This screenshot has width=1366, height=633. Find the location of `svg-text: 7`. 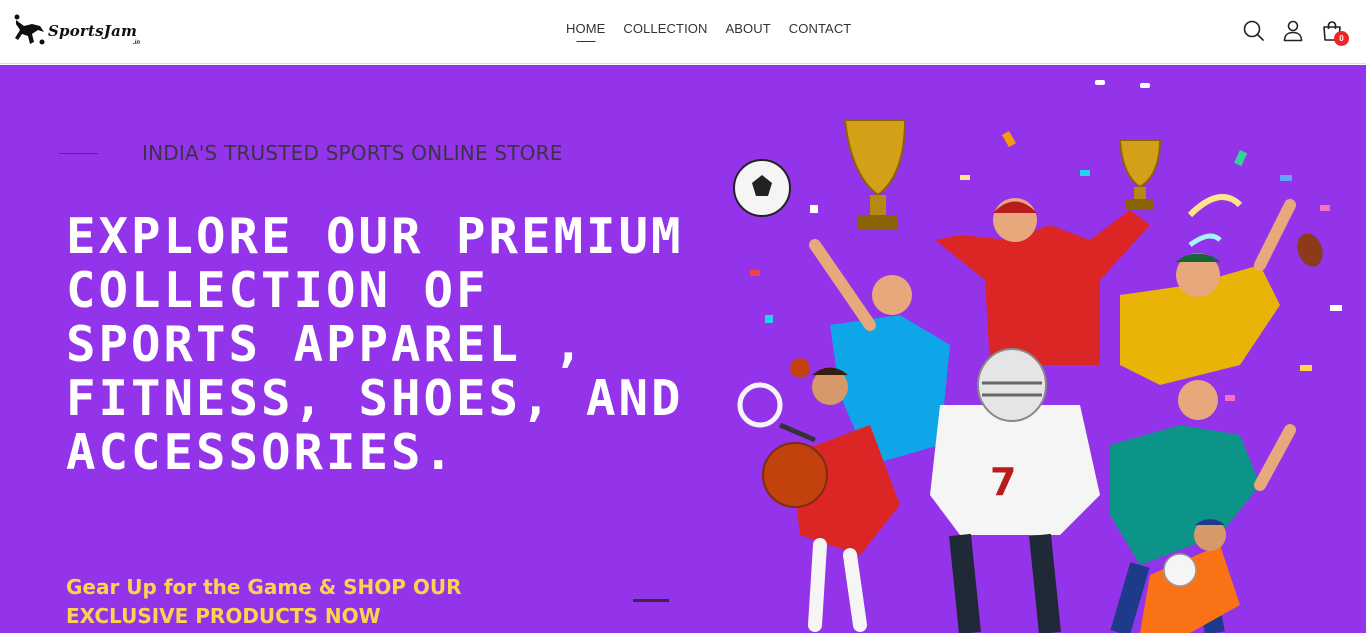

svg-text: 7 is located at coordinates (1003, 482).